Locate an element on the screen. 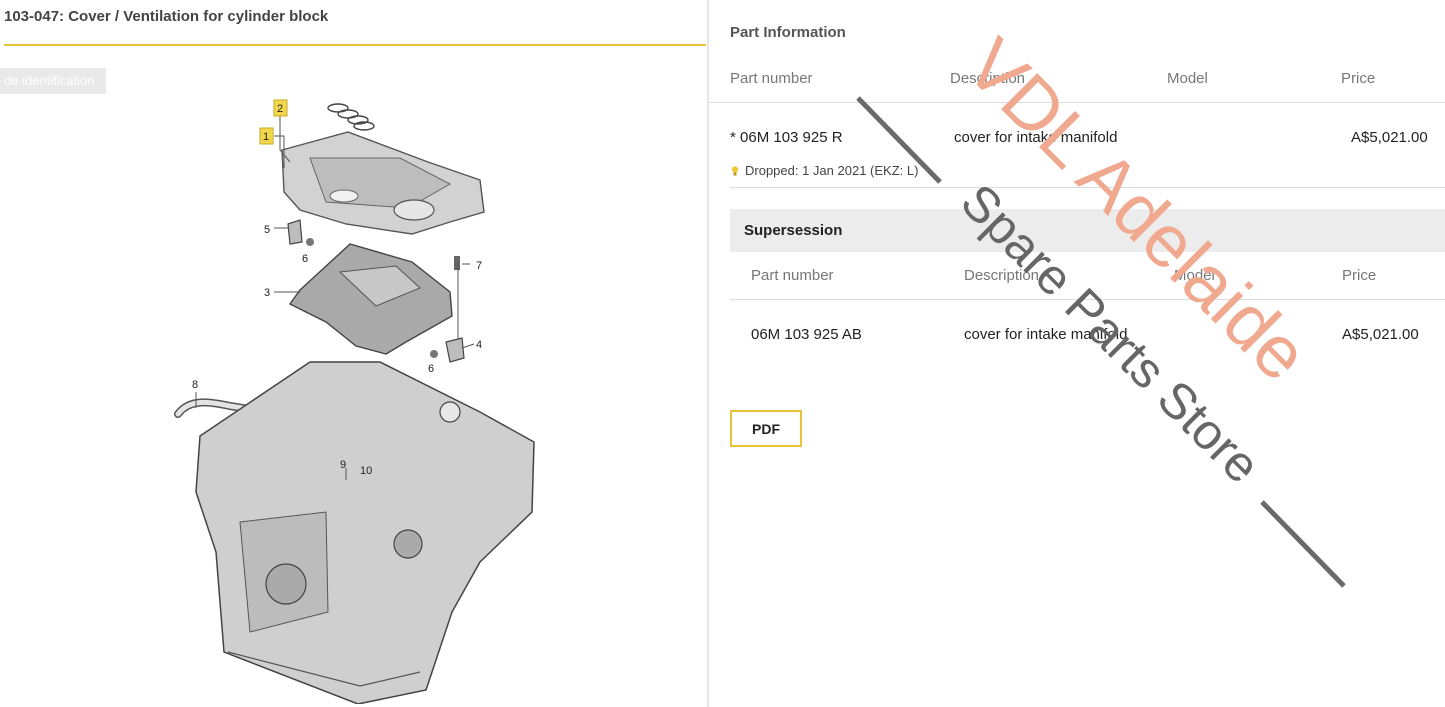  callout-label: 7 is located at coordinates (479, 266).